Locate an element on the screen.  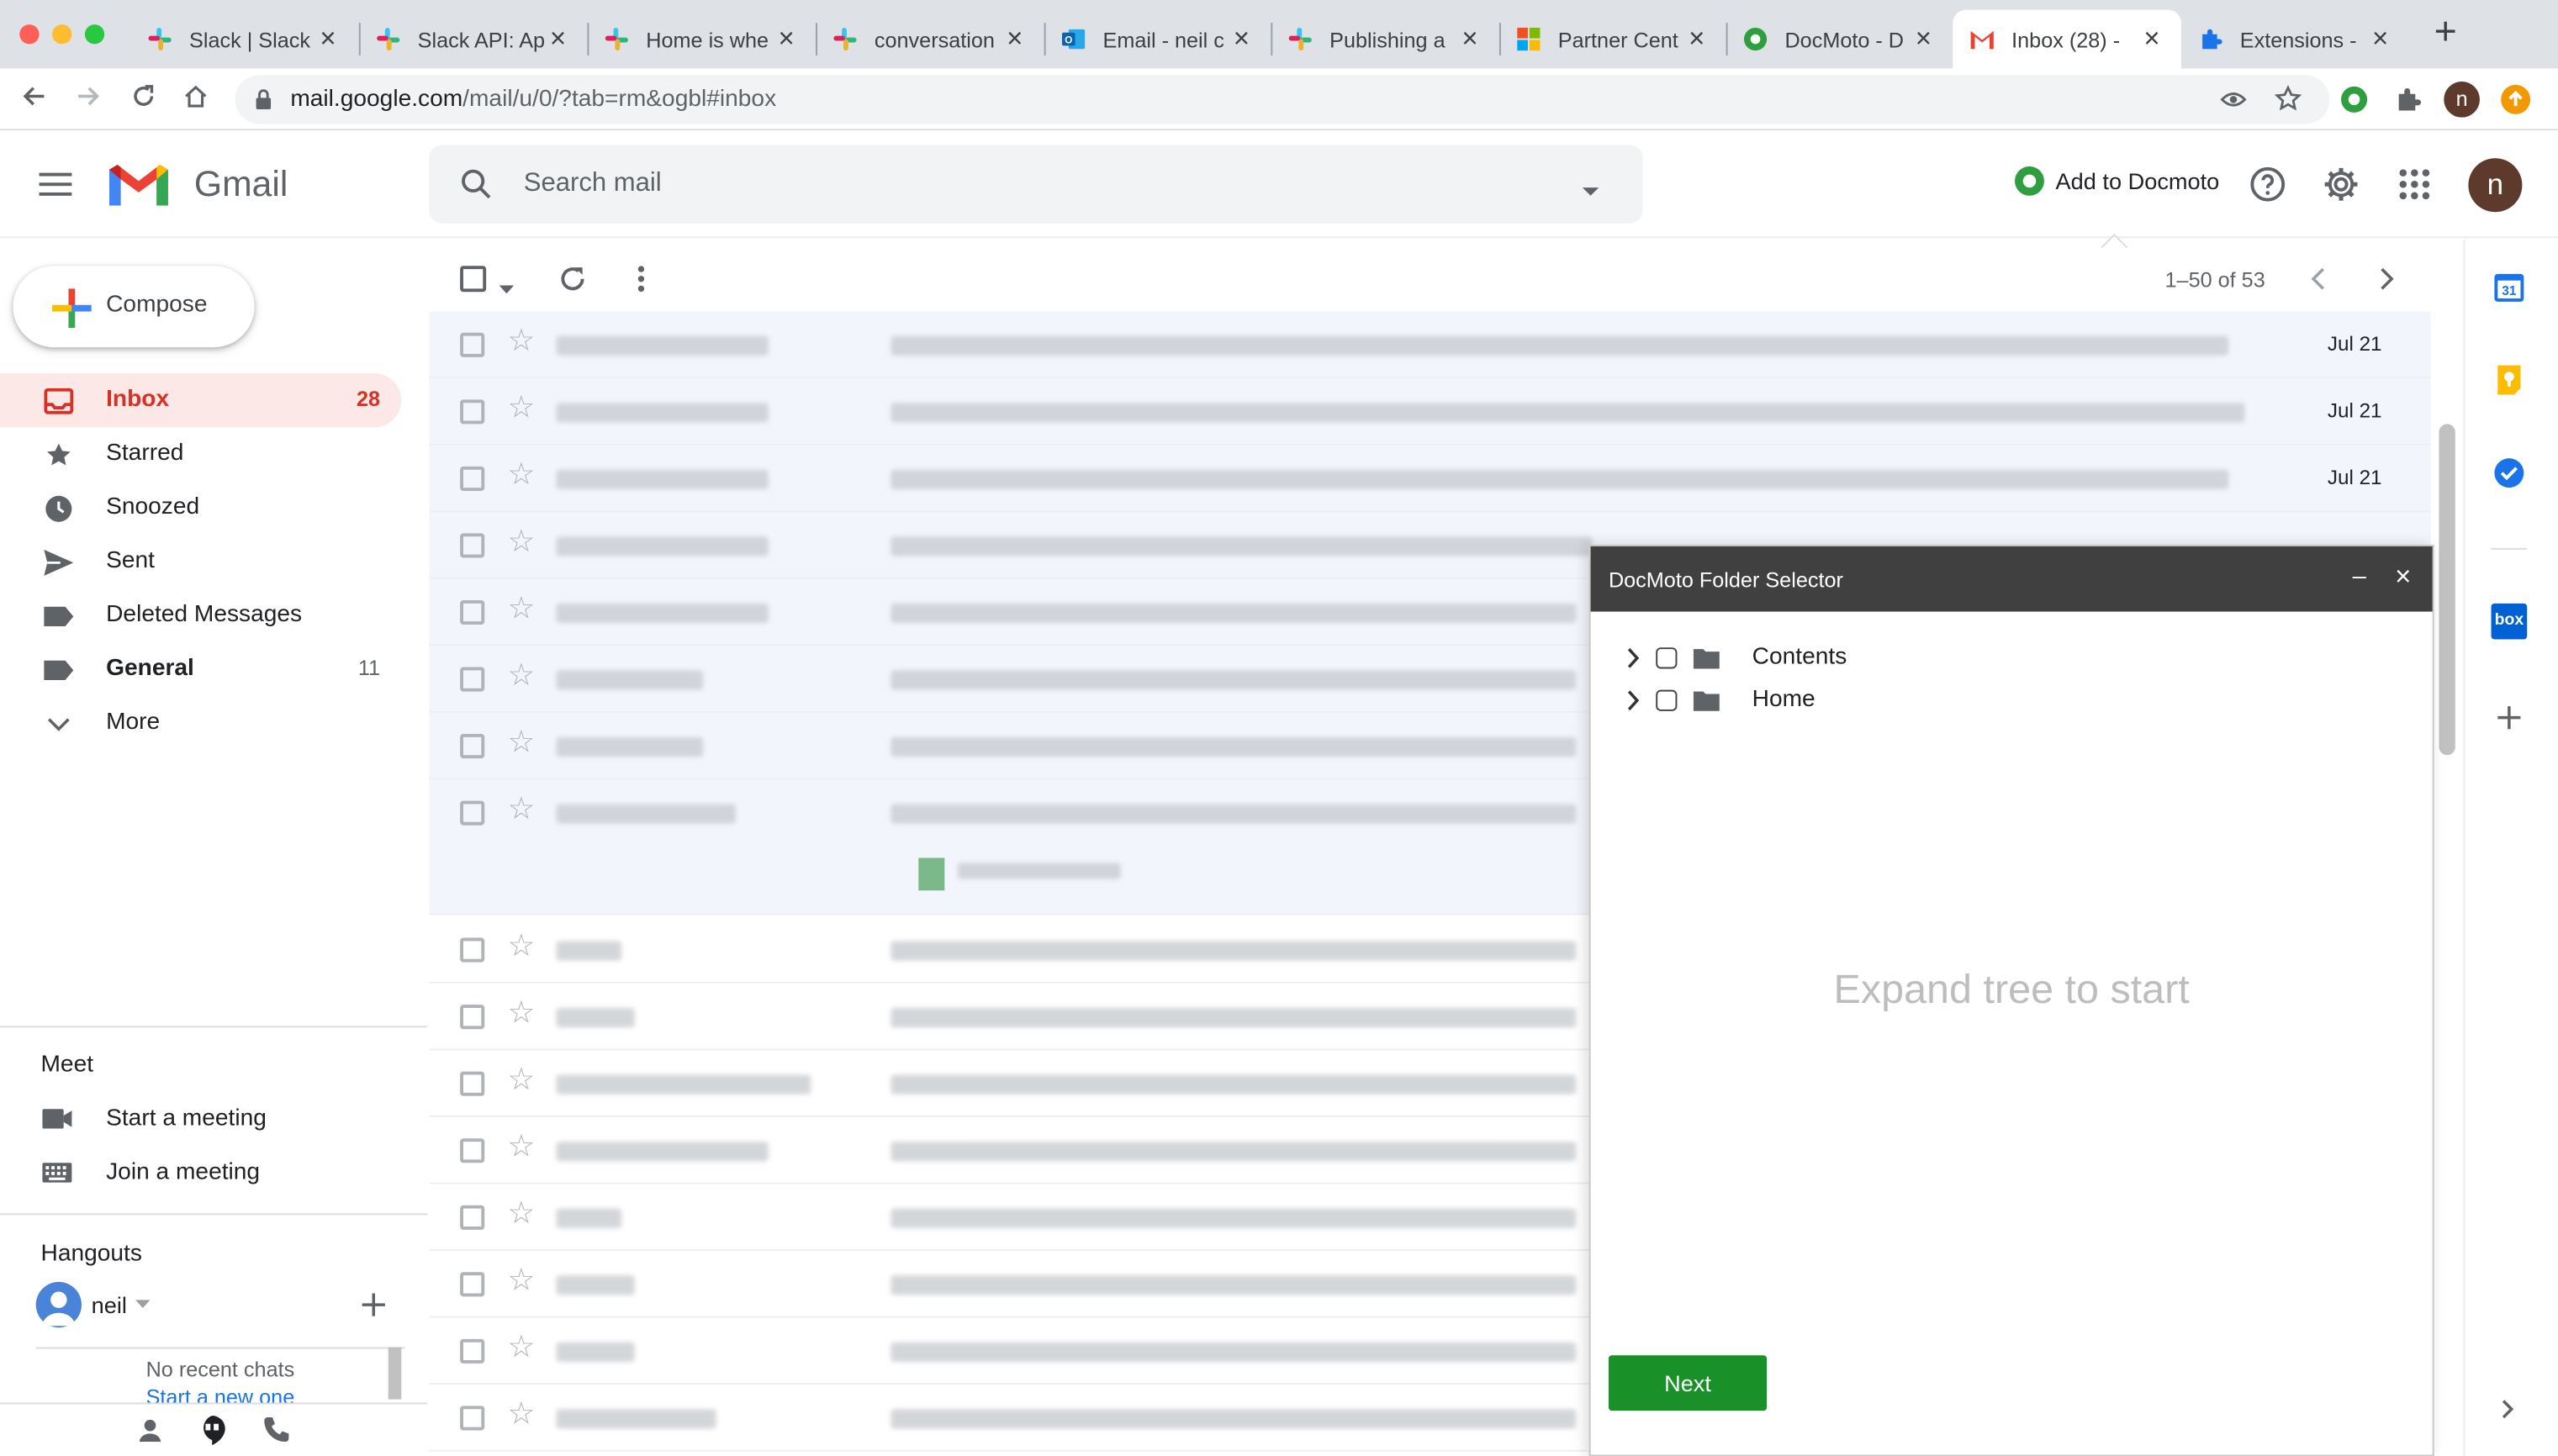
minimize-window-button is located at coordinates (62, 35).